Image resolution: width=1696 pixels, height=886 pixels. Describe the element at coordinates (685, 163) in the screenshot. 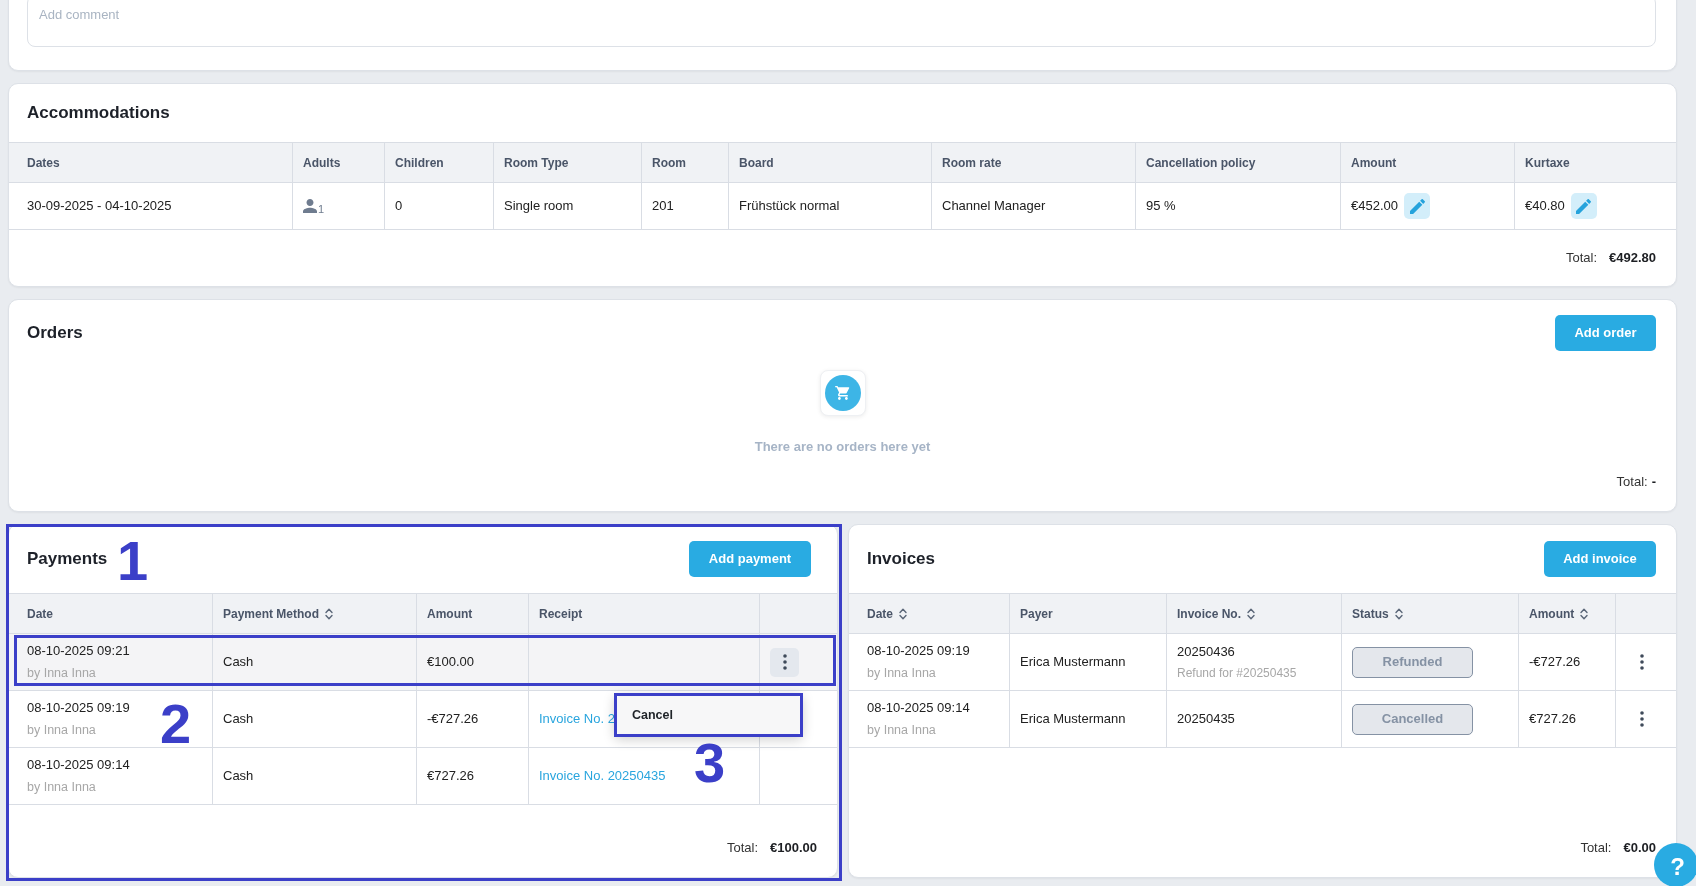

I see `column-header: Room` at that location.